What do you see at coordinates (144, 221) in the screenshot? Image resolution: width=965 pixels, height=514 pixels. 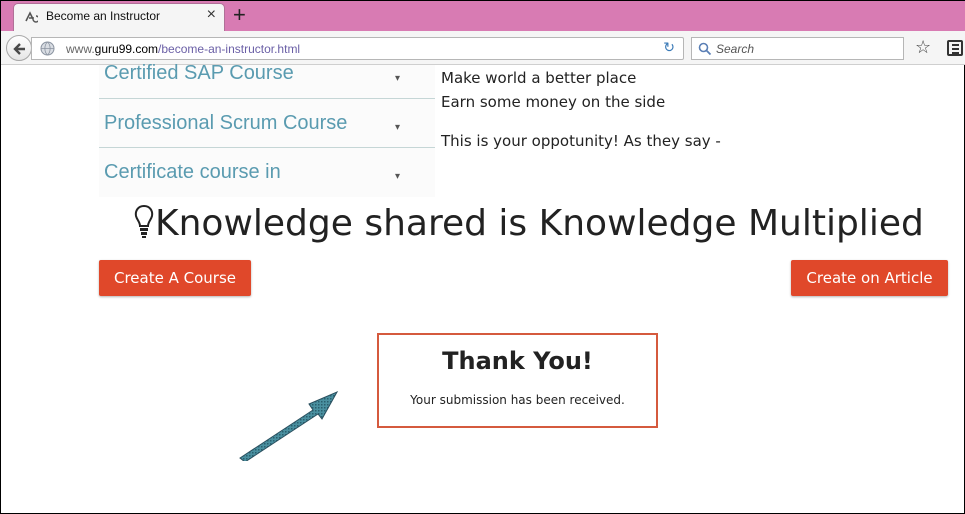 I see `lightbulb-icon` at bounding box center [144, 221].